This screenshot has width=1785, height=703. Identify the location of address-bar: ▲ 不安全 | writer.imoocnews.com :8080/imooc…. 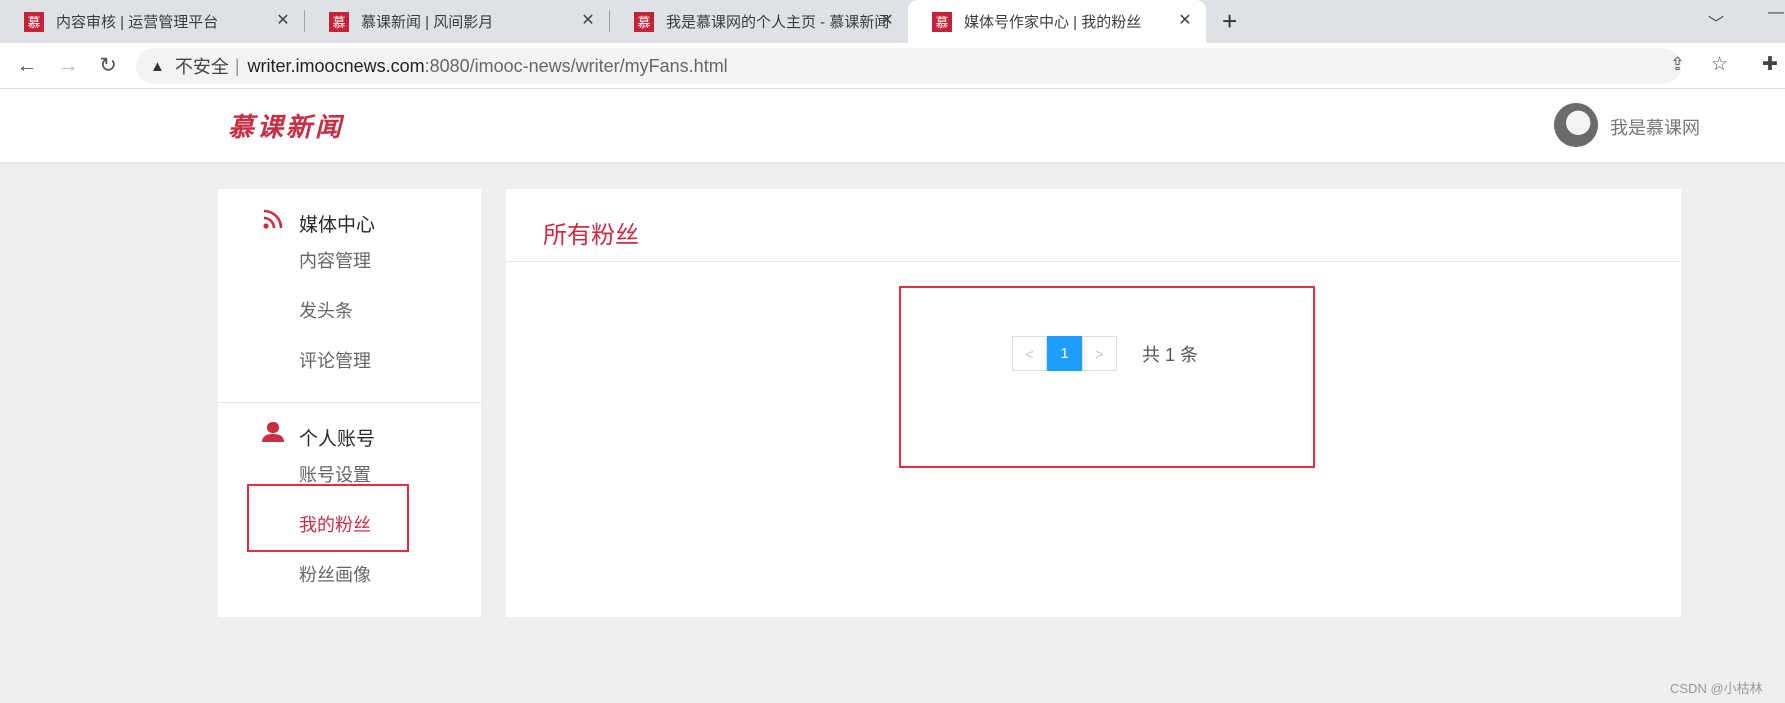
(908, 66).